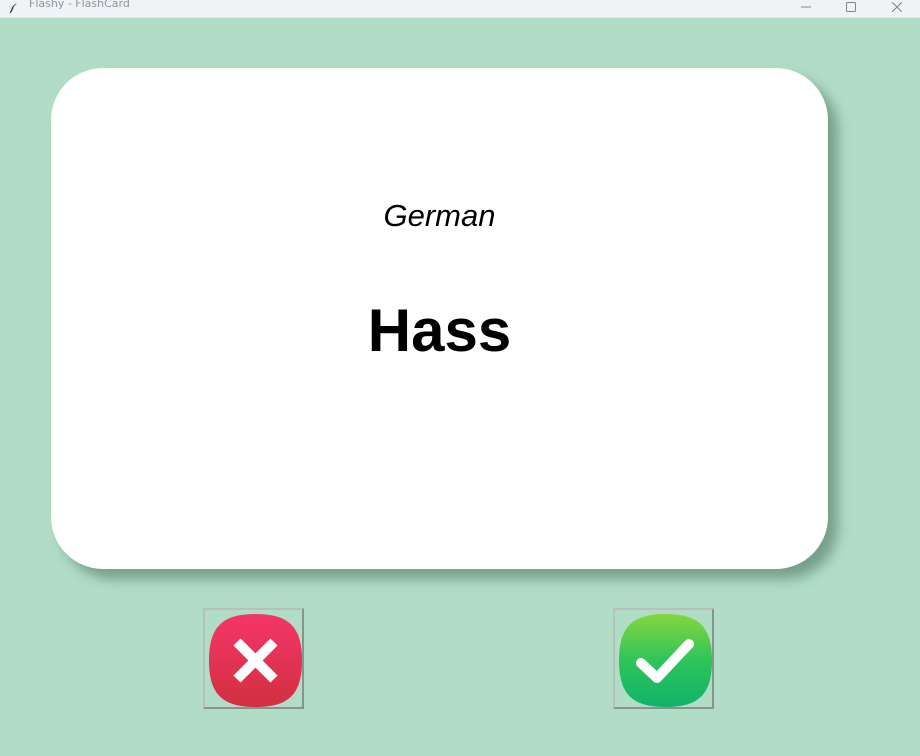 This screenshot has width=920, height=756. What do you see at coordinates (439, 215) in the screenshot?
I see `card-language: German` at bounding box center [439, 215].